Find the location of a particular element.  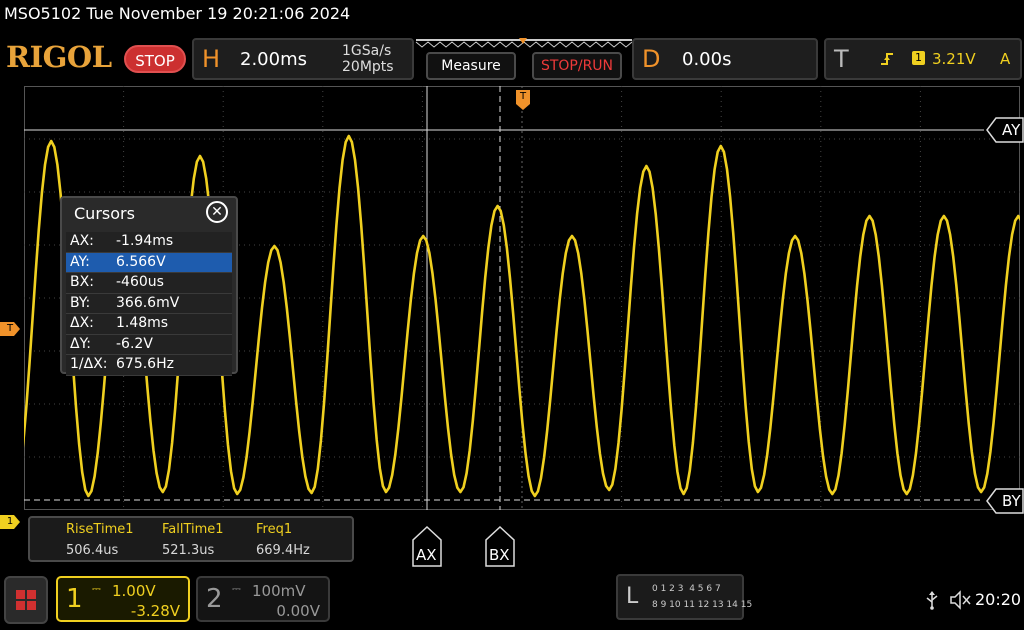

stop-run-button: STOP/RUN is located at coordinates (577, 66).